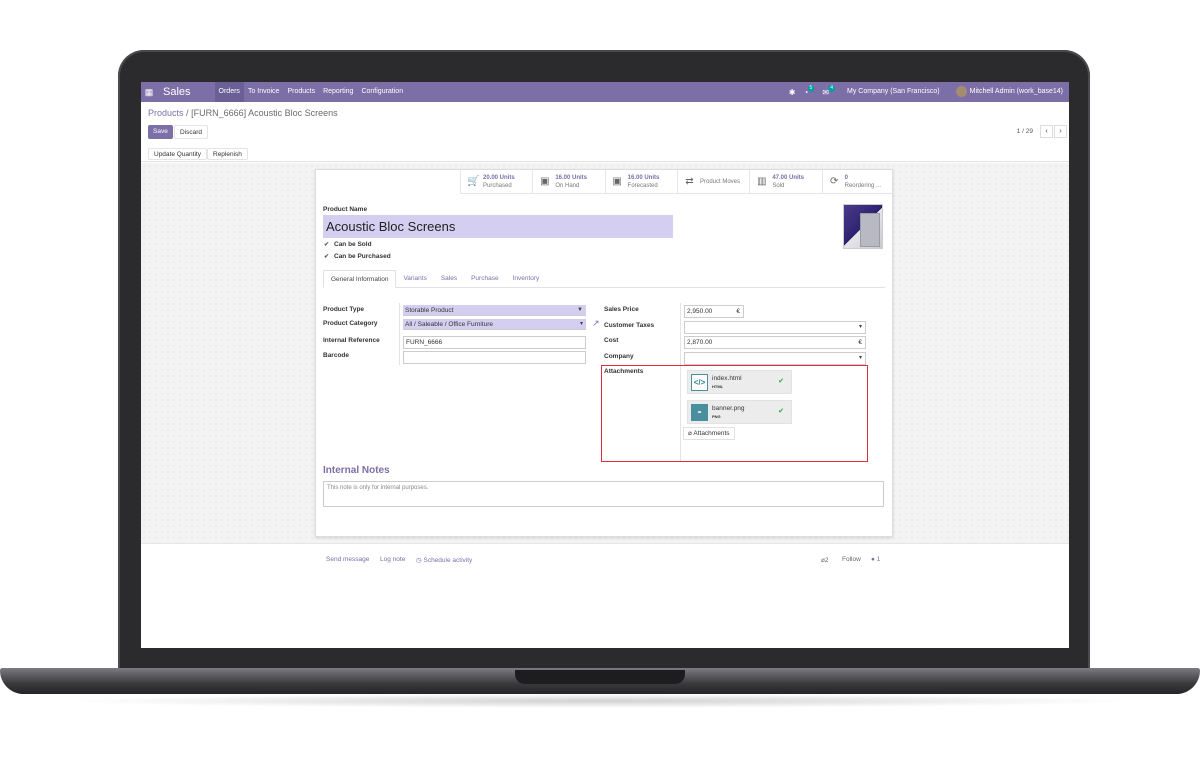 This screenshot has height=766, width=1200. Describe the element at coordinates (177, 154) in the screenshot. I see `update-quantity-button: Update Quantity` at that location.